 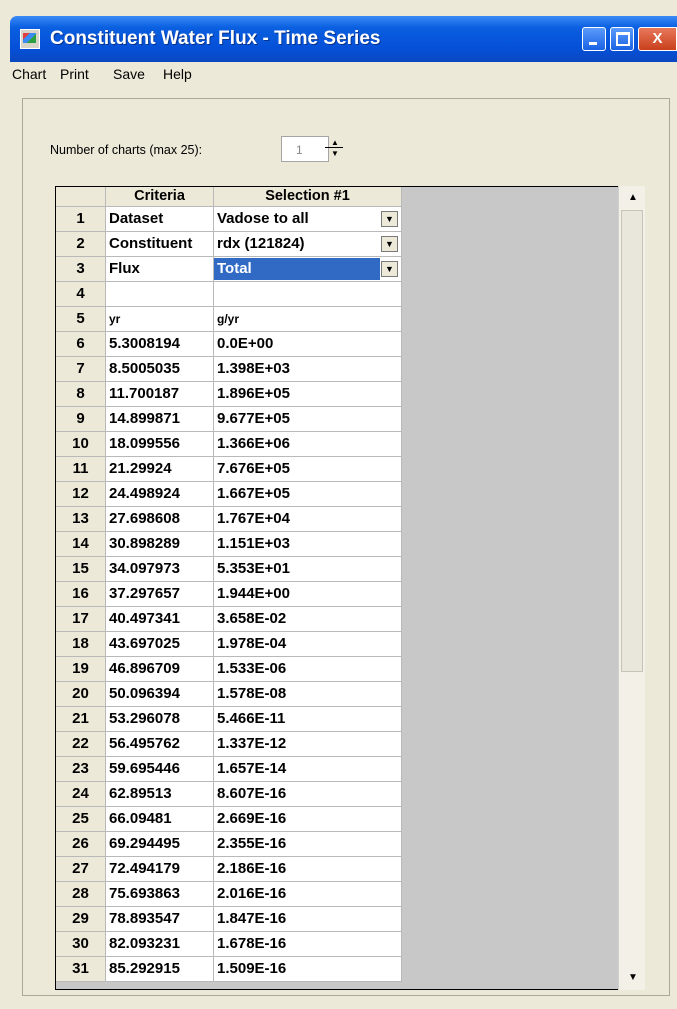 I want to click on table-row: 25 66.09481 2.669E-16, so click(x=229, y=819).